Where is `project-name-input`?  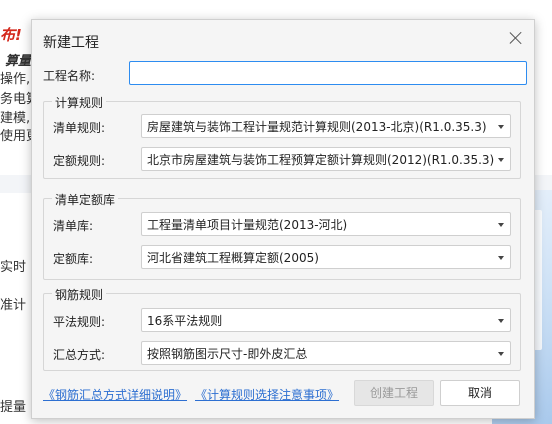
project-name-input is located at coordinates (328, 73).